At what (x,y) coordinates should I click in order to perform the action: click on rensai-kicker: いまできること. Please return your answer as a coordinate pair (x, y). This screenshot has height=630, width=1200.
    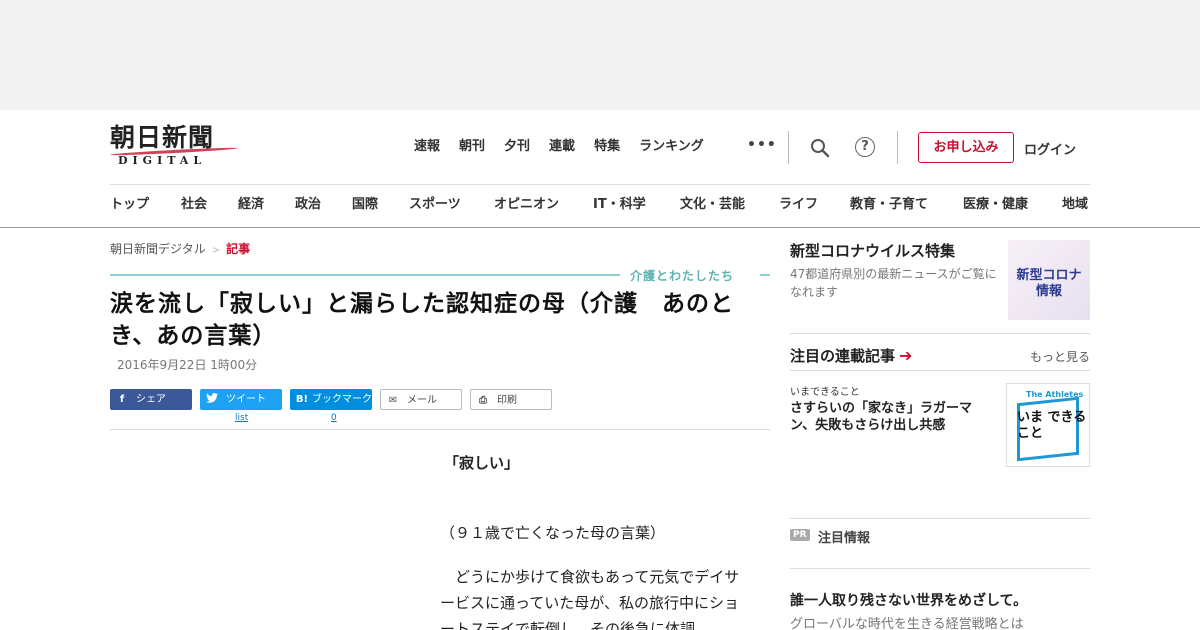
    Looking at the image, I should click on (825, 392).